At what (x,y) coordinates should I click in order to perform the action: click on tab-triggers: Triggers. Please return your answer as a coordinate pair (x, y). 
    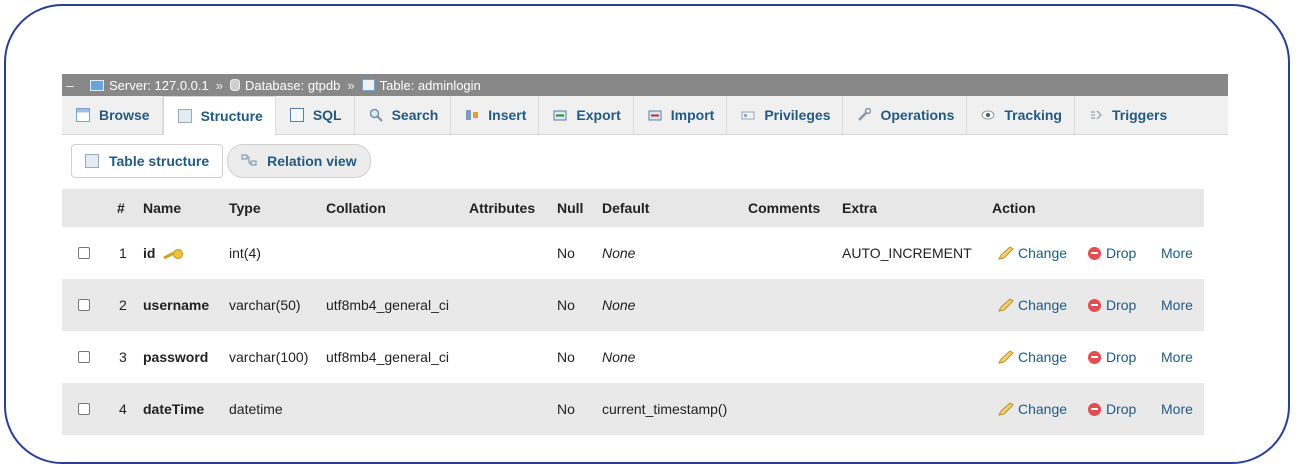
    Looking at the image, I should click on (1127, 115).